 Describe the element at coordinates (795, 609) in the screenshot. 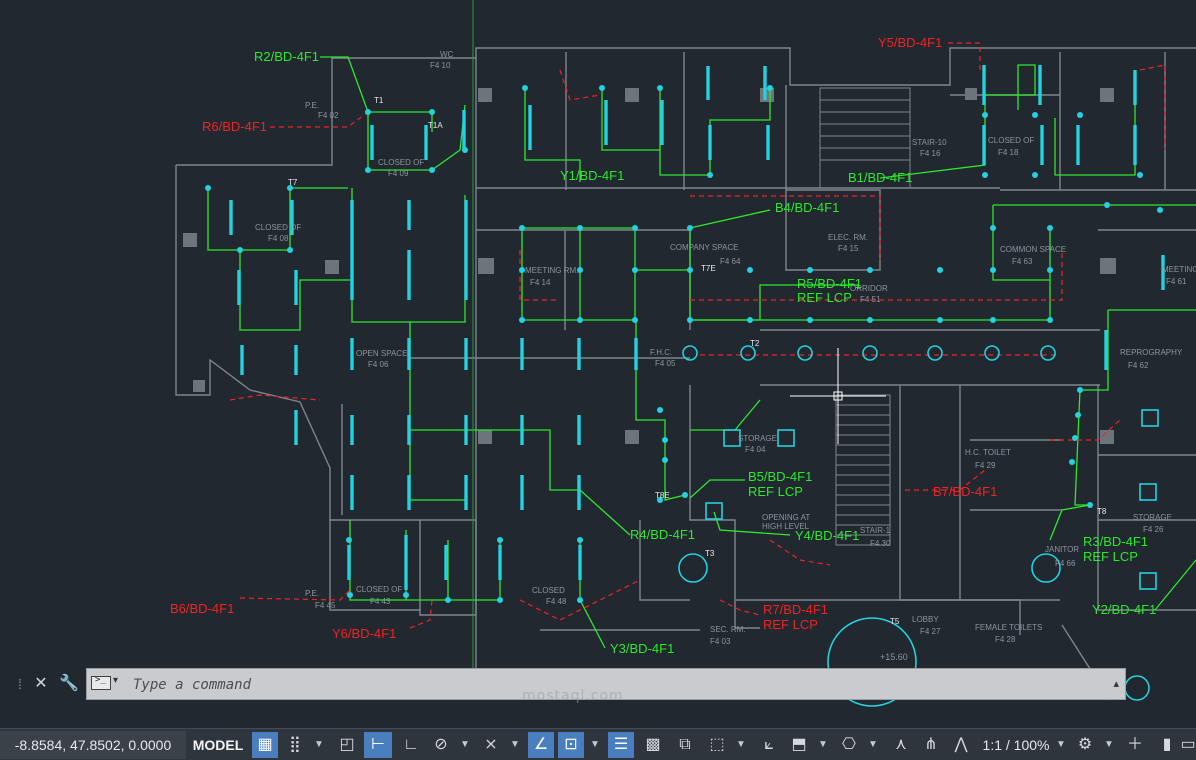

I see `circuit-label: R7/BD-4F1` at that location.